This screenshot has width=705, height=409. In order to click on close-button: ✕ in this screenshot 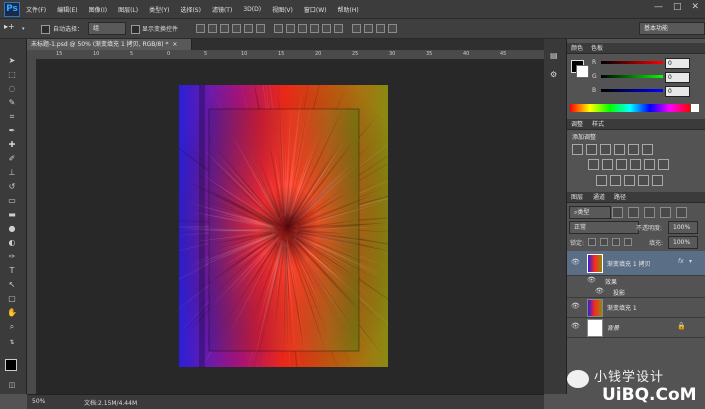, I will do `click(695, 7)`.